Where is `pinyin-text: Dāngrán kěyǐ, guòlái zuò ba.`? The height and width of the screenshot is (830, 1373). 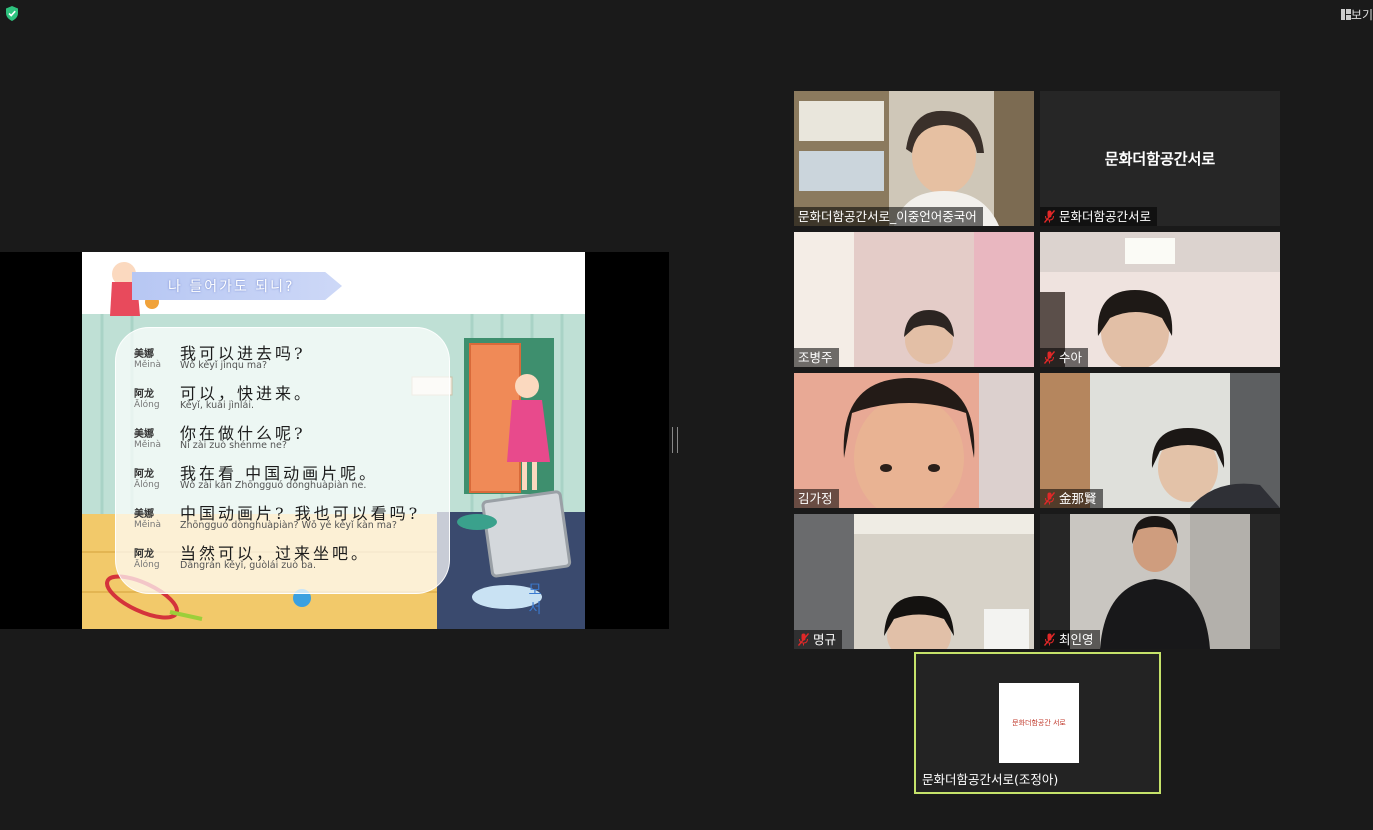
pinyin-text: Dāngrán kěyǐ, guòlái zuò ba. is located at coordinates (248, 565).